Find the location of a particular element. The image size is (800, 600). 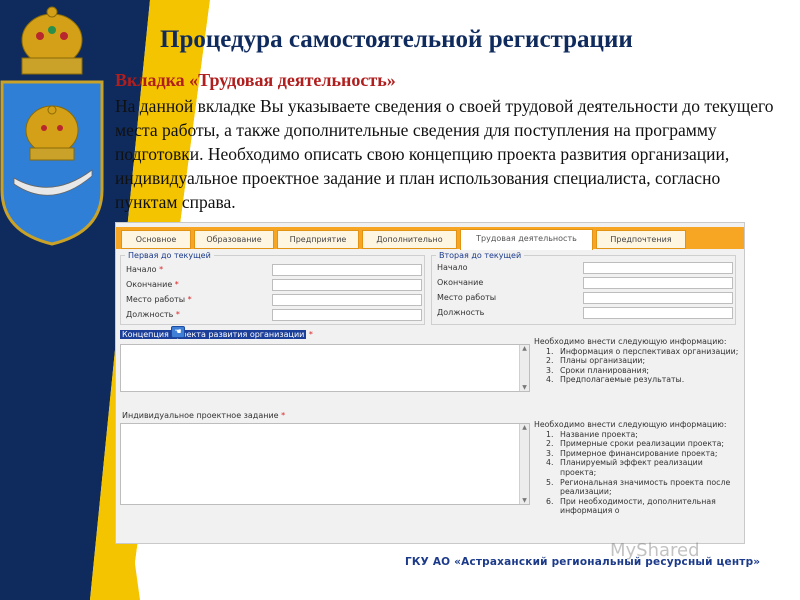

field-label-start-2: Начало is located at coordinates (452, 267).